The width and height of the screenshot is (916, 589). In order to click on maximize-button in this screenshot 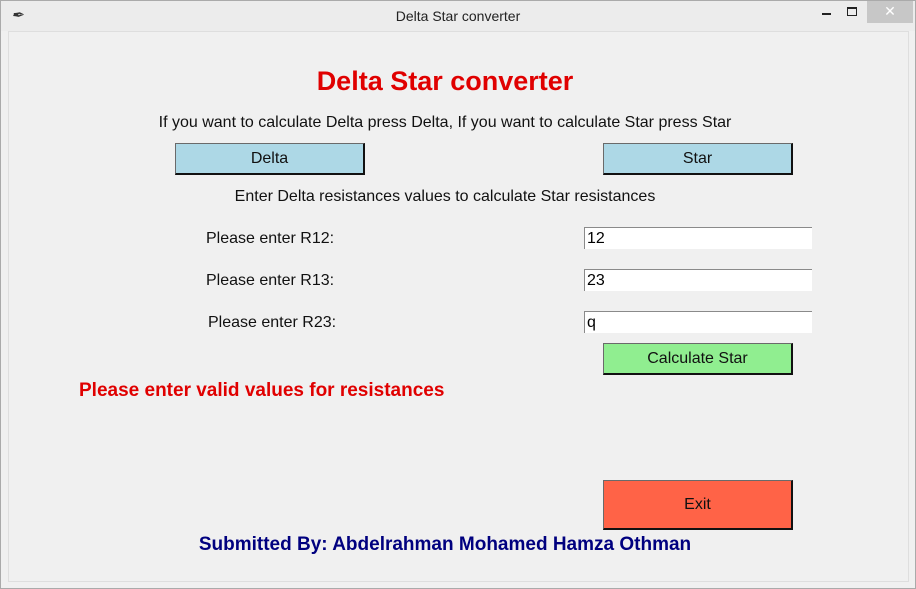, I will do `click(852, 12)`.